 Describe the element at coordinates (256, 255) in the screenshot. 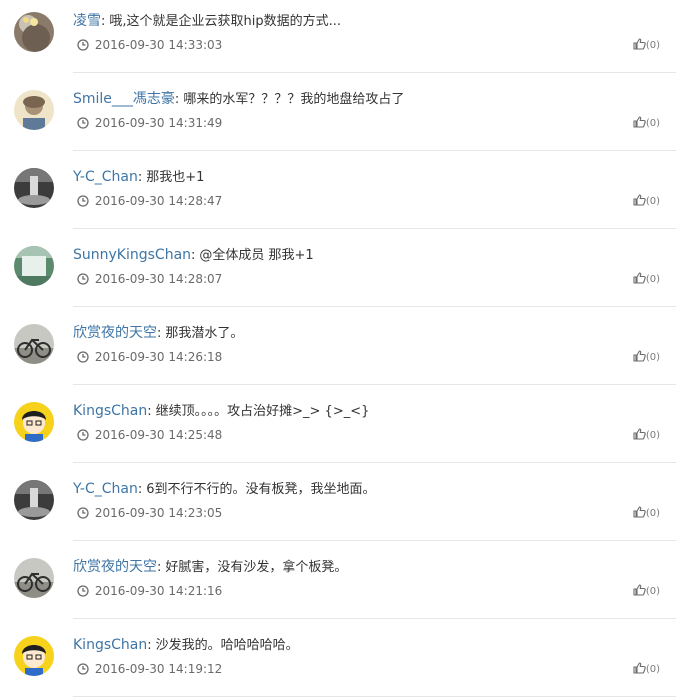

I see `comment-text: @全体成员 那我+1` at that location.